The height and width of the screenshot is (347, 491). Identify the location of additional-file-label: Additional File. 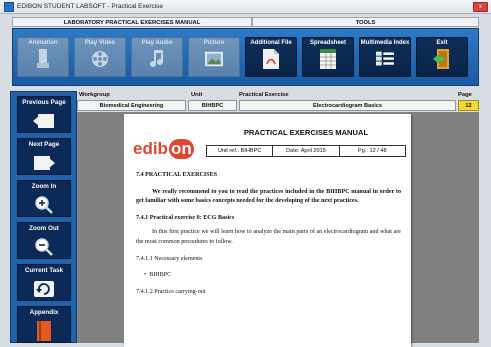
(271, 43).